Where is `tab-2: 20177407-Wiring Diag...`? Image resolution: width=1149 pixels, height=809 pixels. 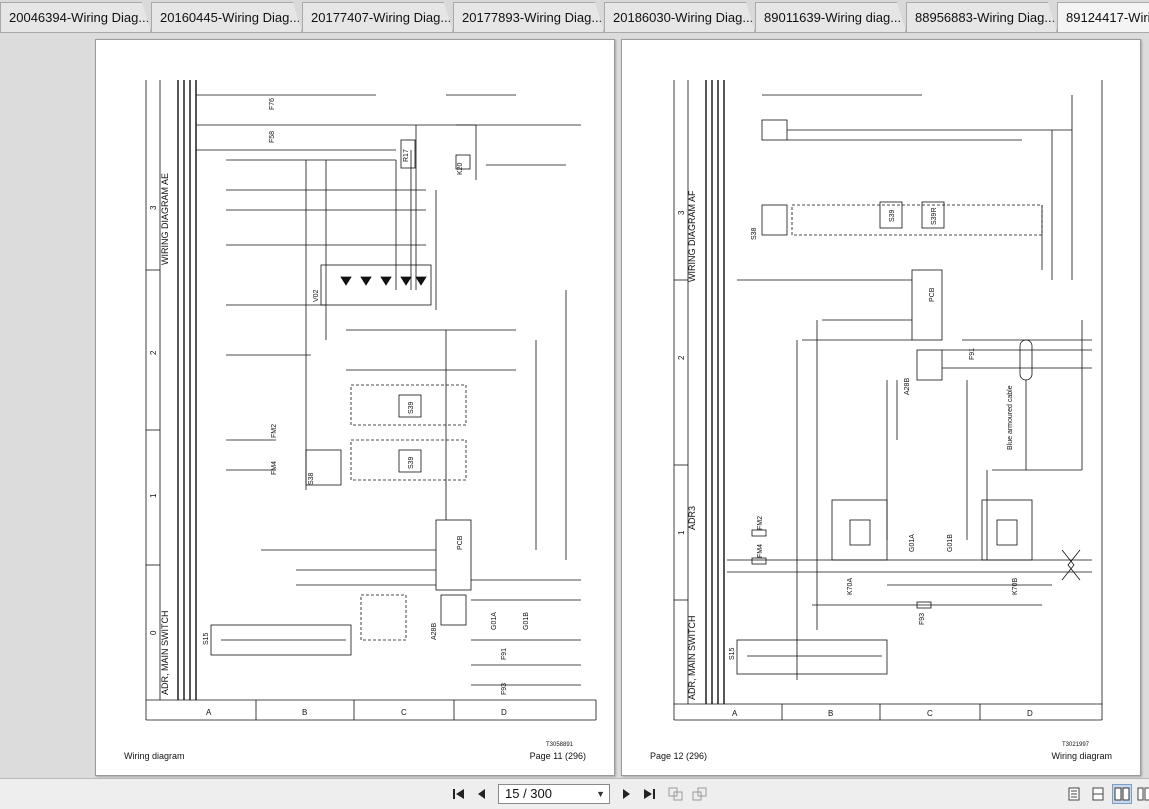 tab-2: 20177407-Wiring Diag... is located at coordinates (377, 17).